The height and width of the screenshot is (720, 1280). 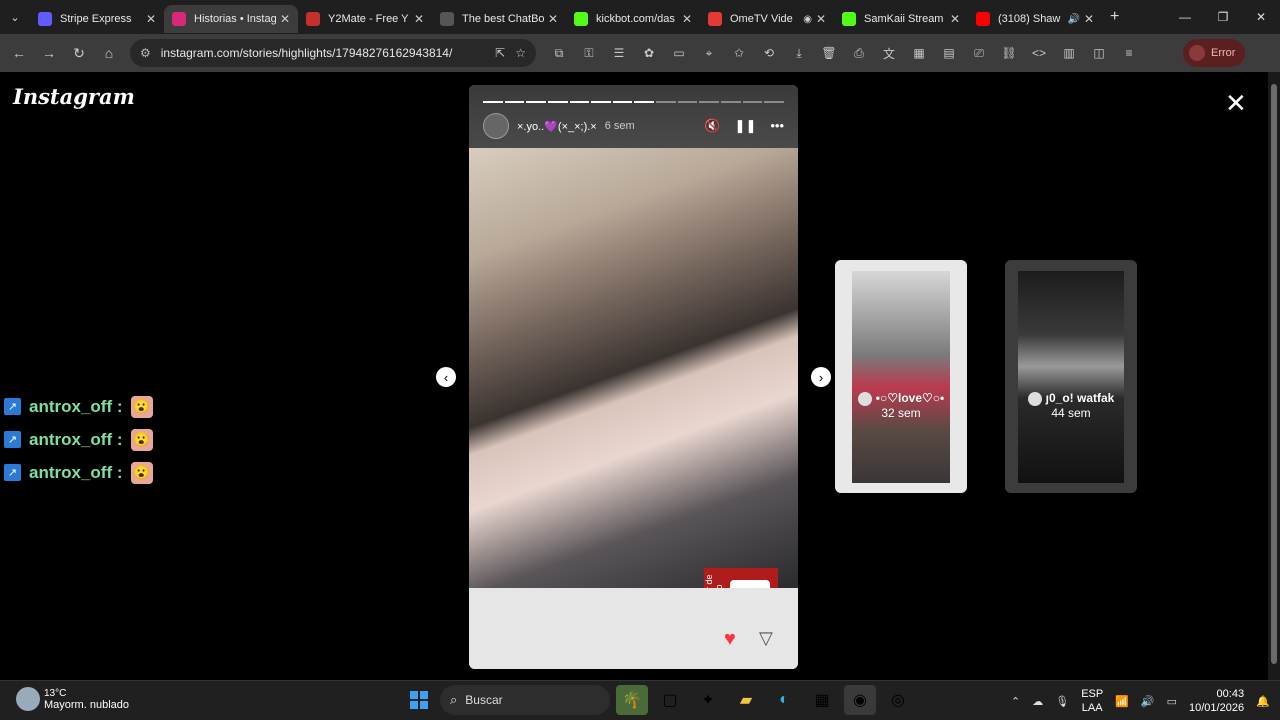 What do you see at coordinates (1035, 19) in the screenshot?
I see `tab-youtube: (3108) Shaw 🔊 ✕` at bounding box center [1035, 19].